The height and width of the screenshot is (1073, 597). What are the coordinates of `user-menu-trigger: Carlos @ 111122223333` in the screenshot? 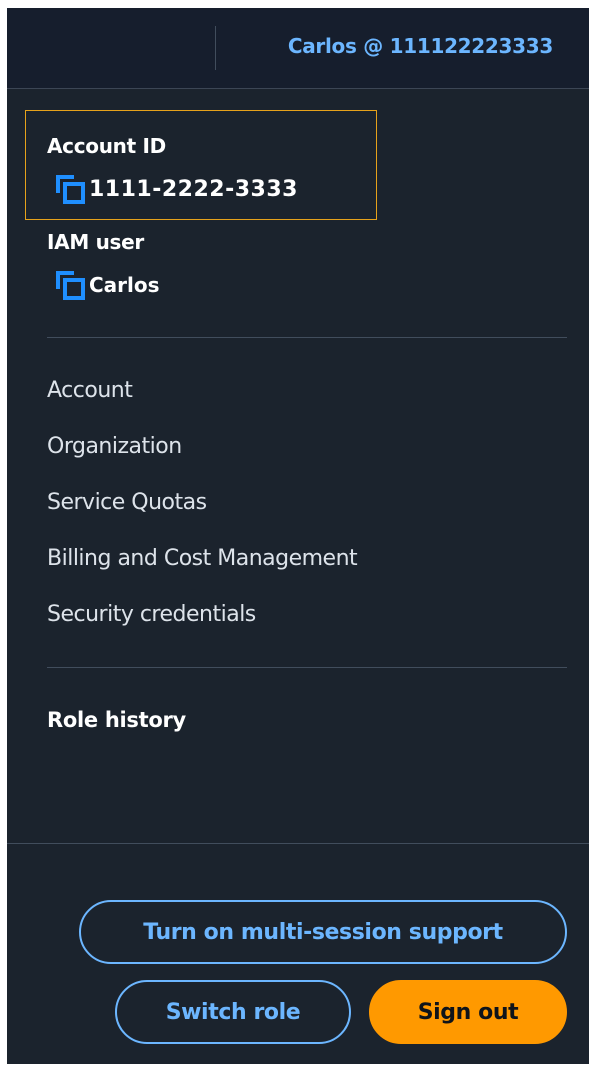 It's located at (420, 46).